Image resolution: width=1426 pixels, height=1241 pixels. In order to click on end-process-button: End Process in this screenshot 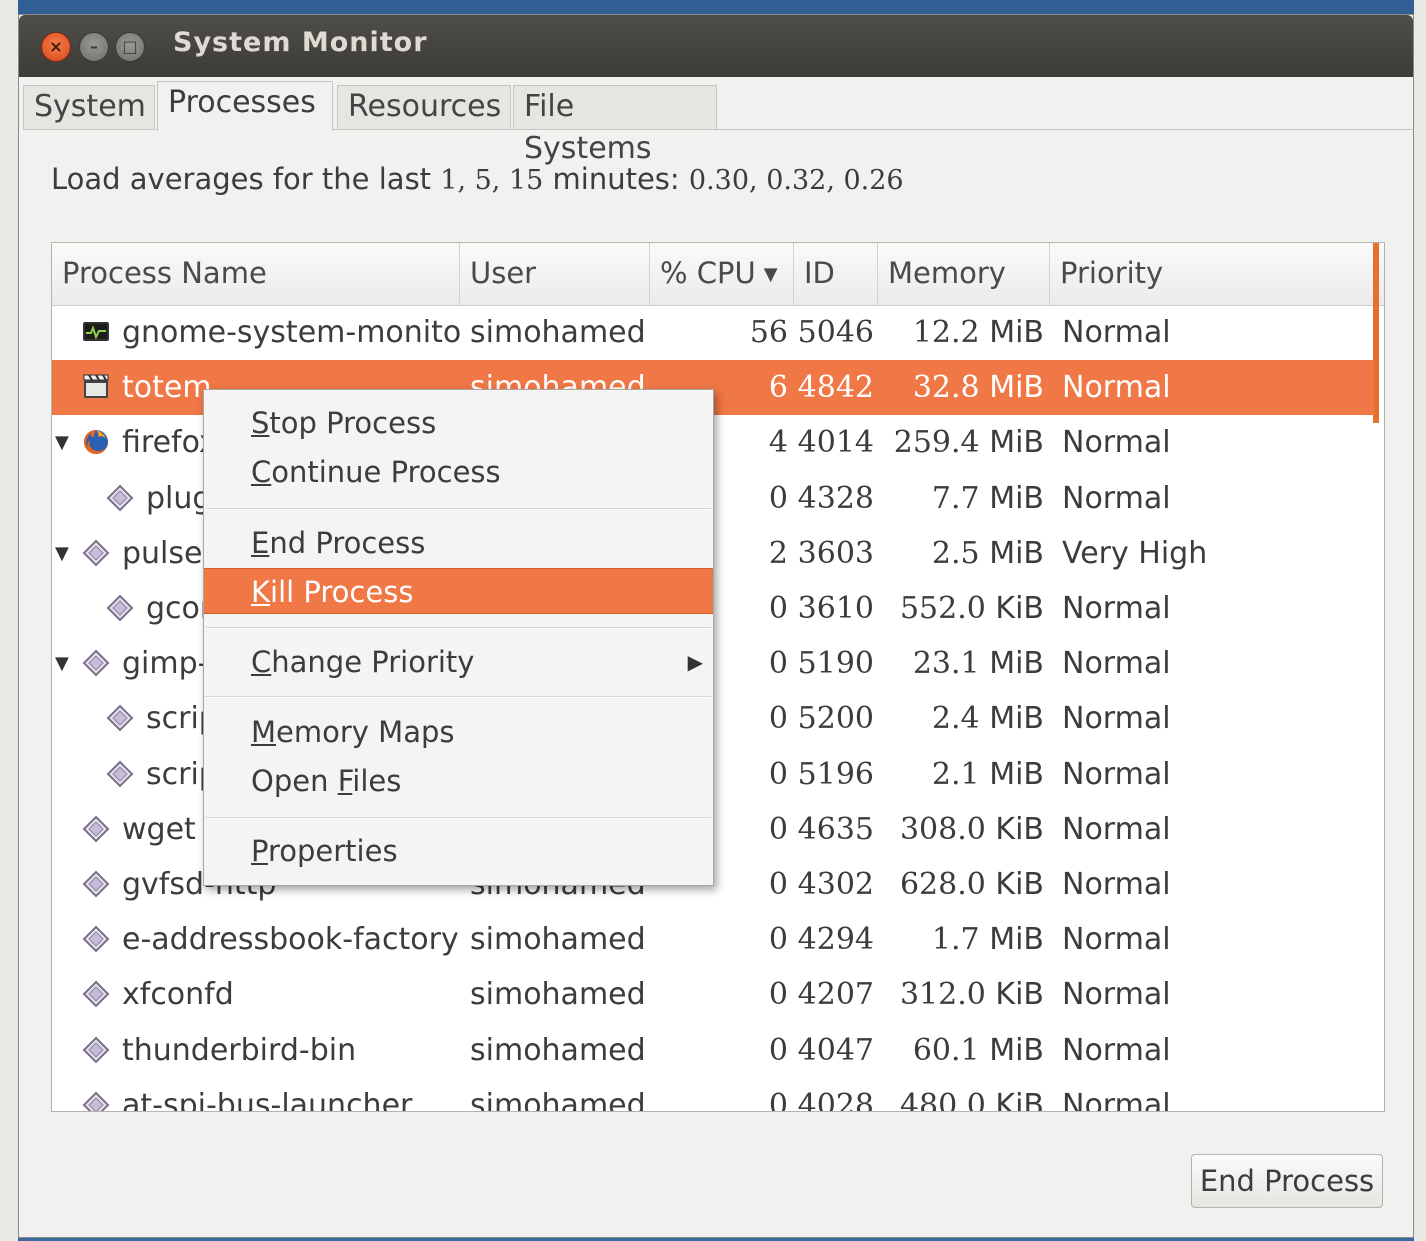, I will do `click(1287, 1181)`.